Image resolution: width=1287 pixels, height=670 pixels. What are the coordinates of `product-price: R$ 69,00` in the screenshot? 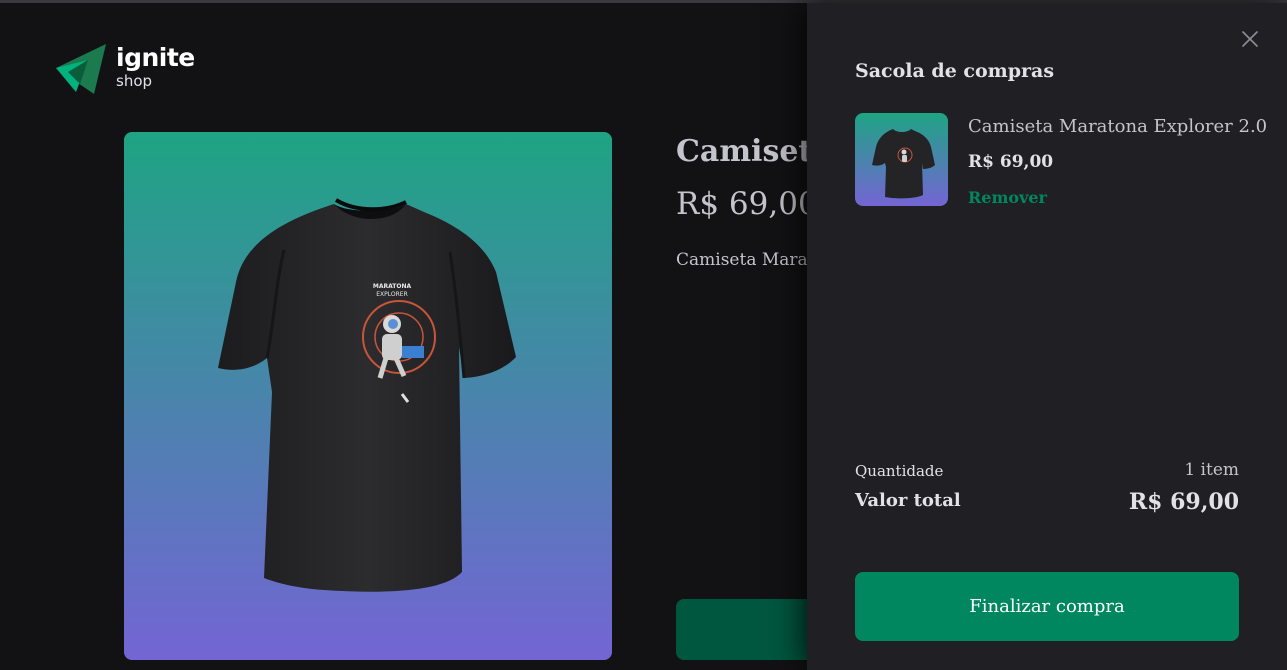 It's located at (747, 204).